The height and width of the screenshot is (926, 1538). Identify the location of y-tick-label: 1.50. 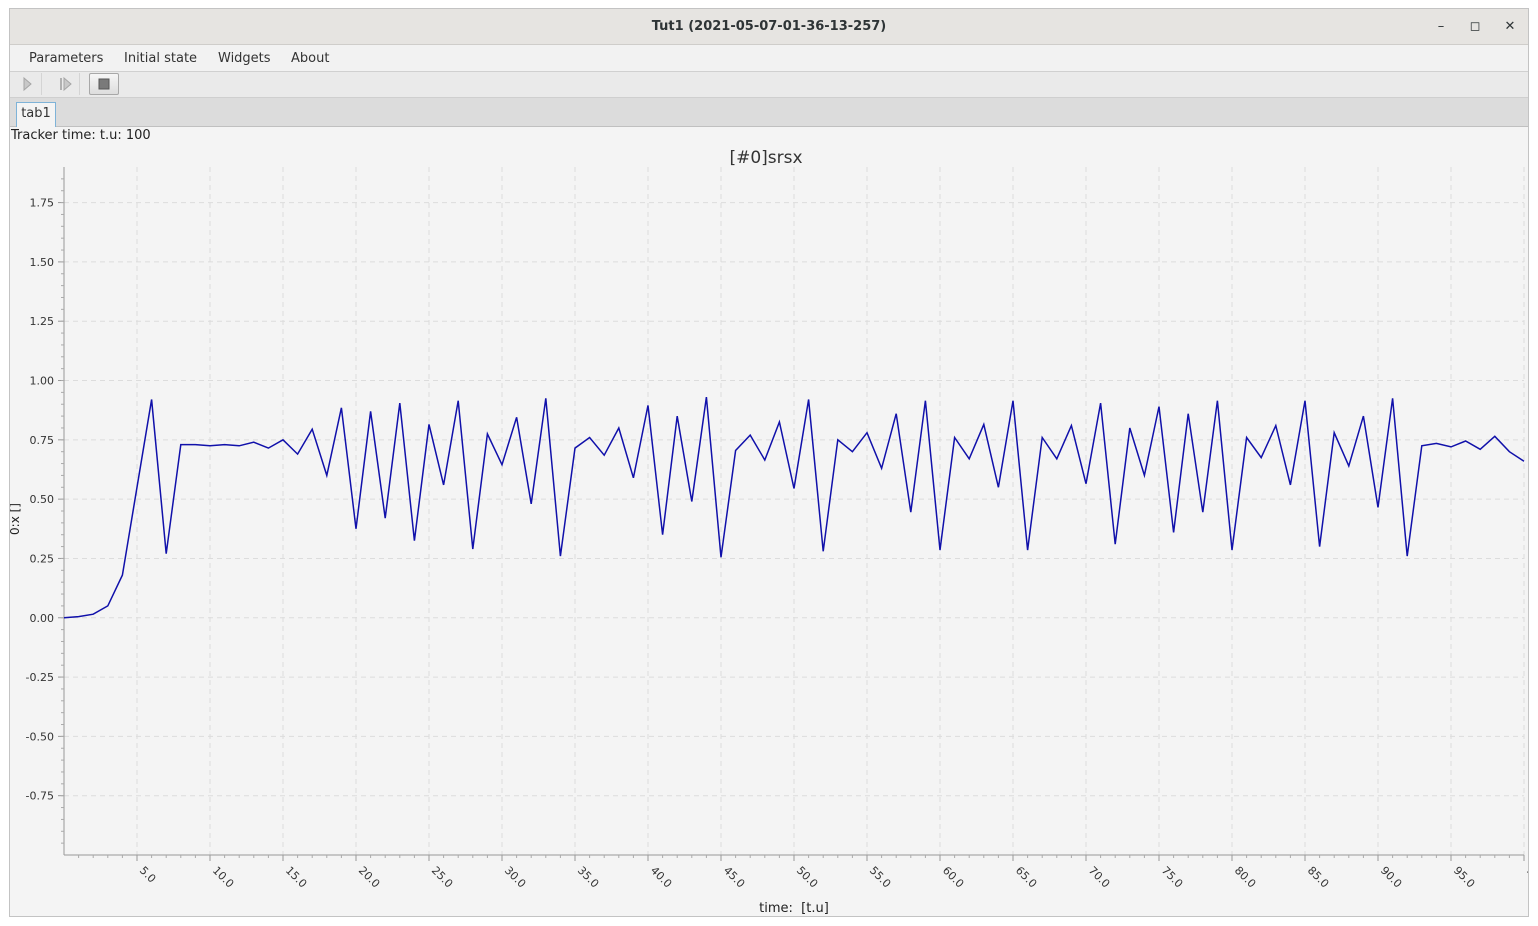
(42, 262).